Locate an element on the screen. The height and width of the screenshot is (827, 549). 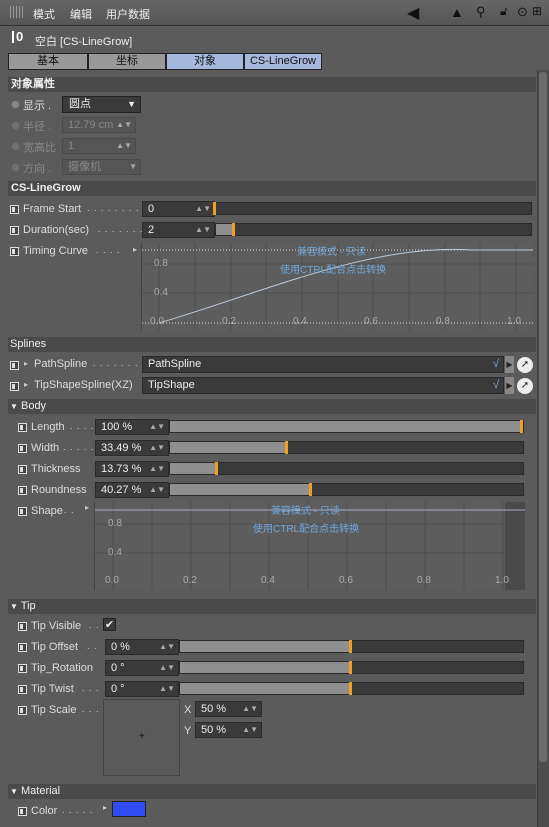
search-icon: ⚲ is located at coordinates (481, 12).